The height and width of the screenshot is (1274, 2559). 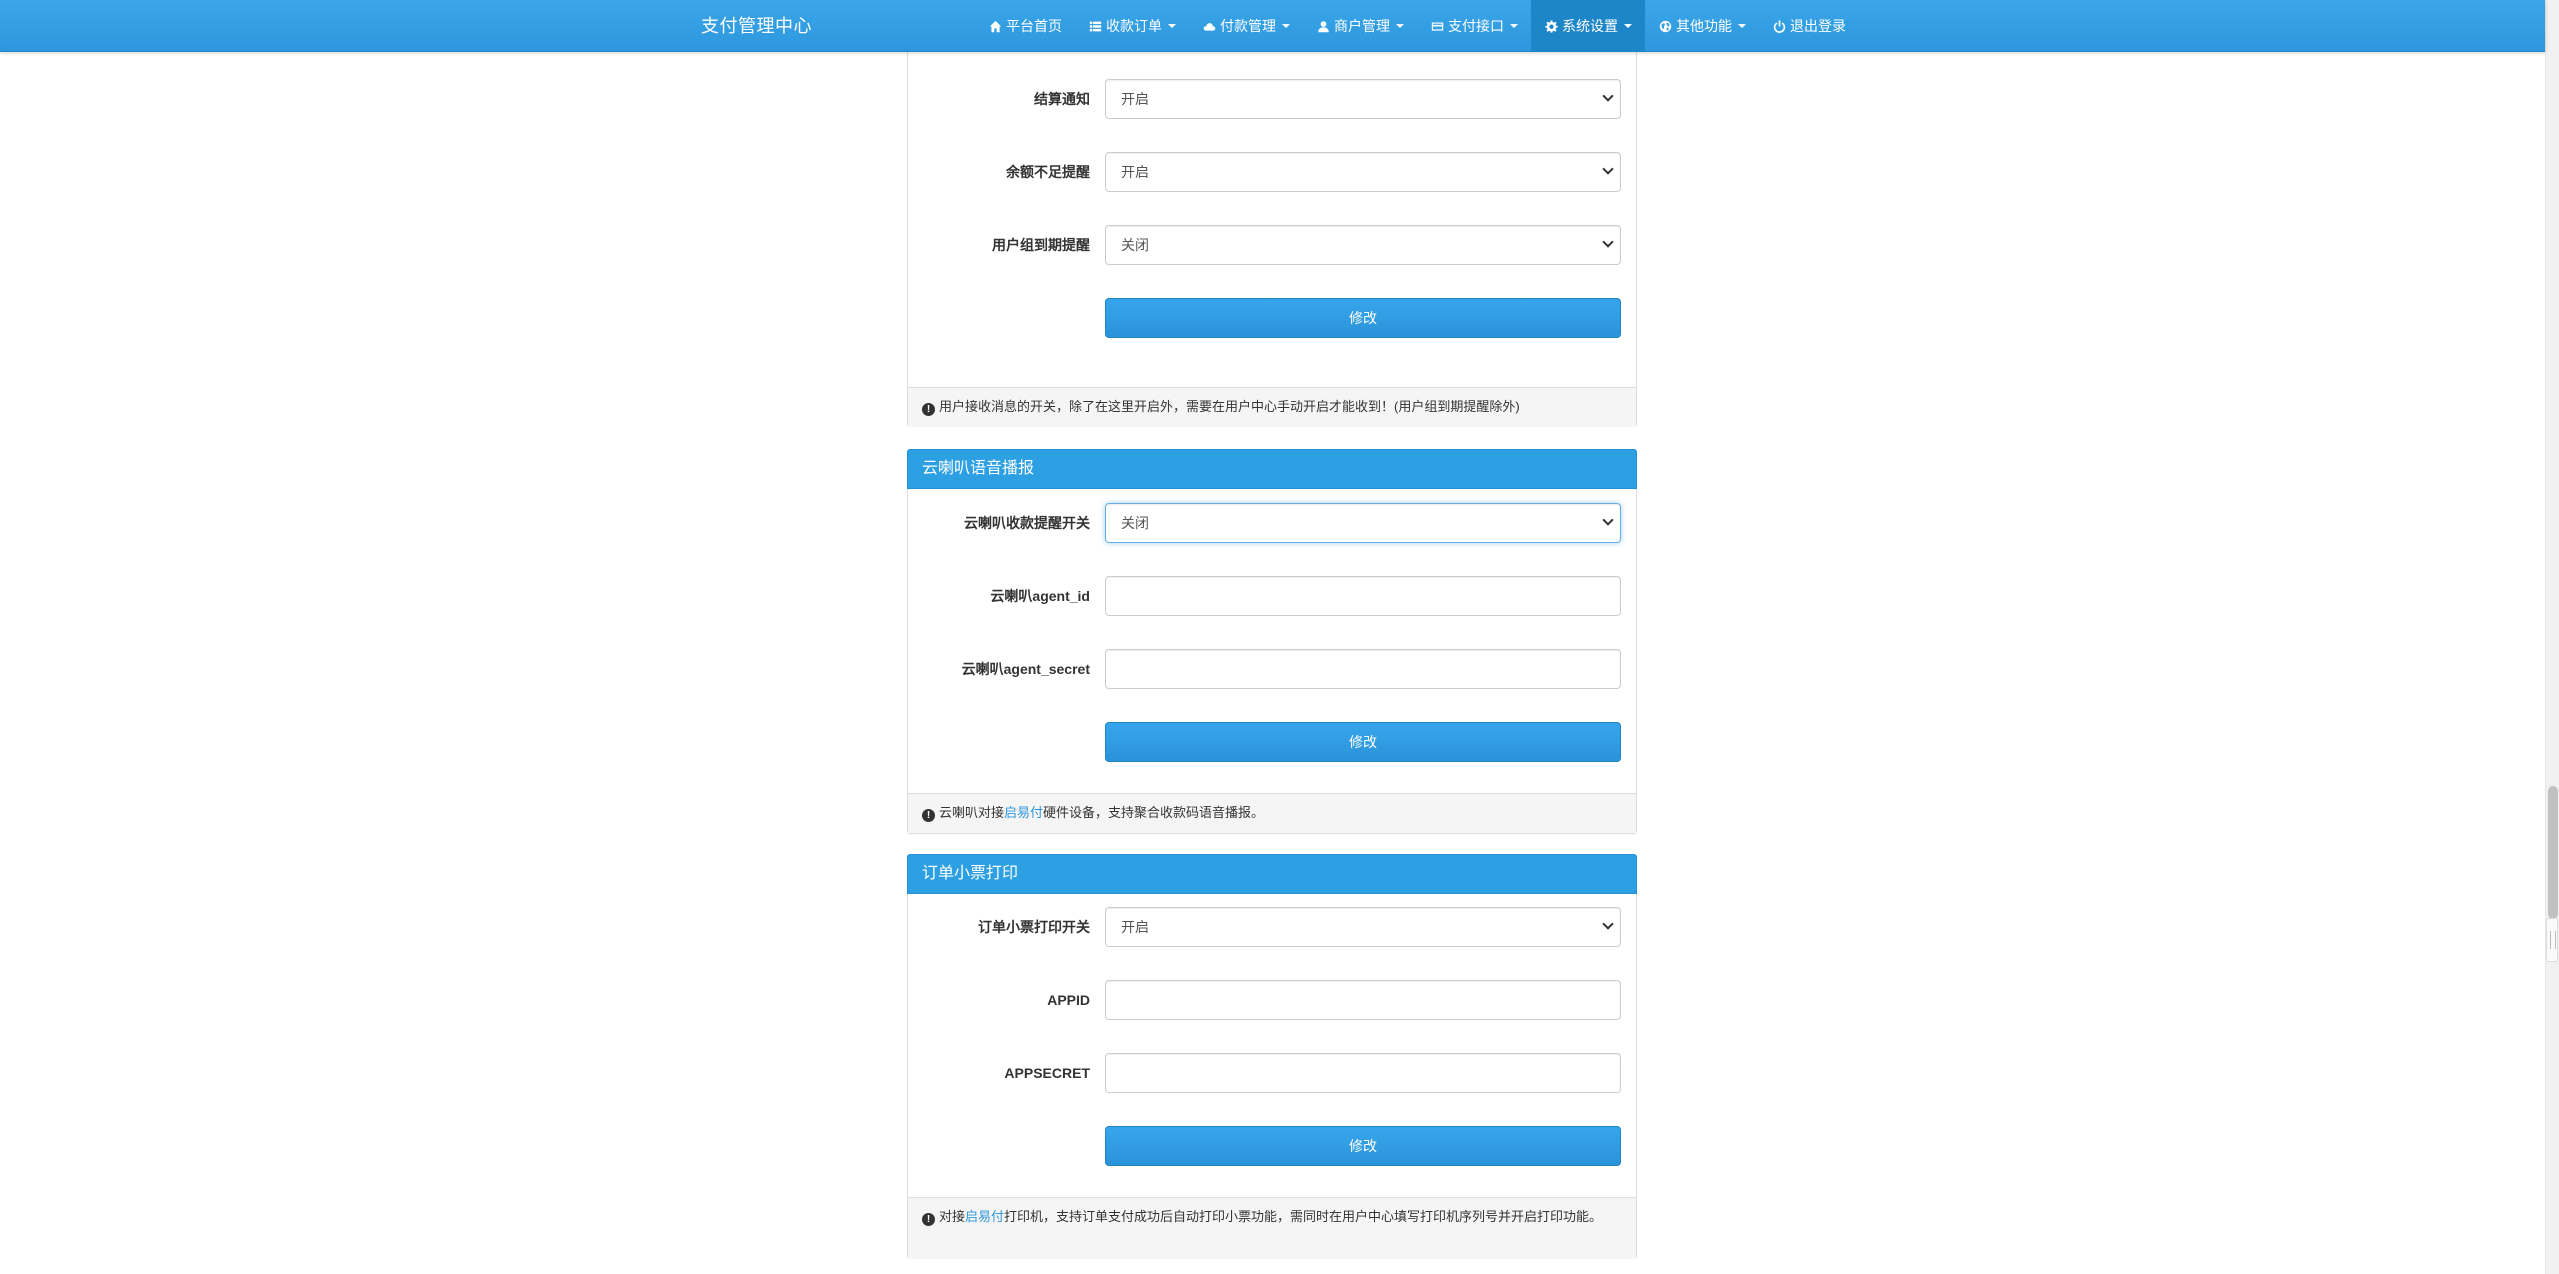 What do you see at coordinates (2552, 637) in the screenshot?
I see `page-scrollbar` at bounding box center [2552, 637].